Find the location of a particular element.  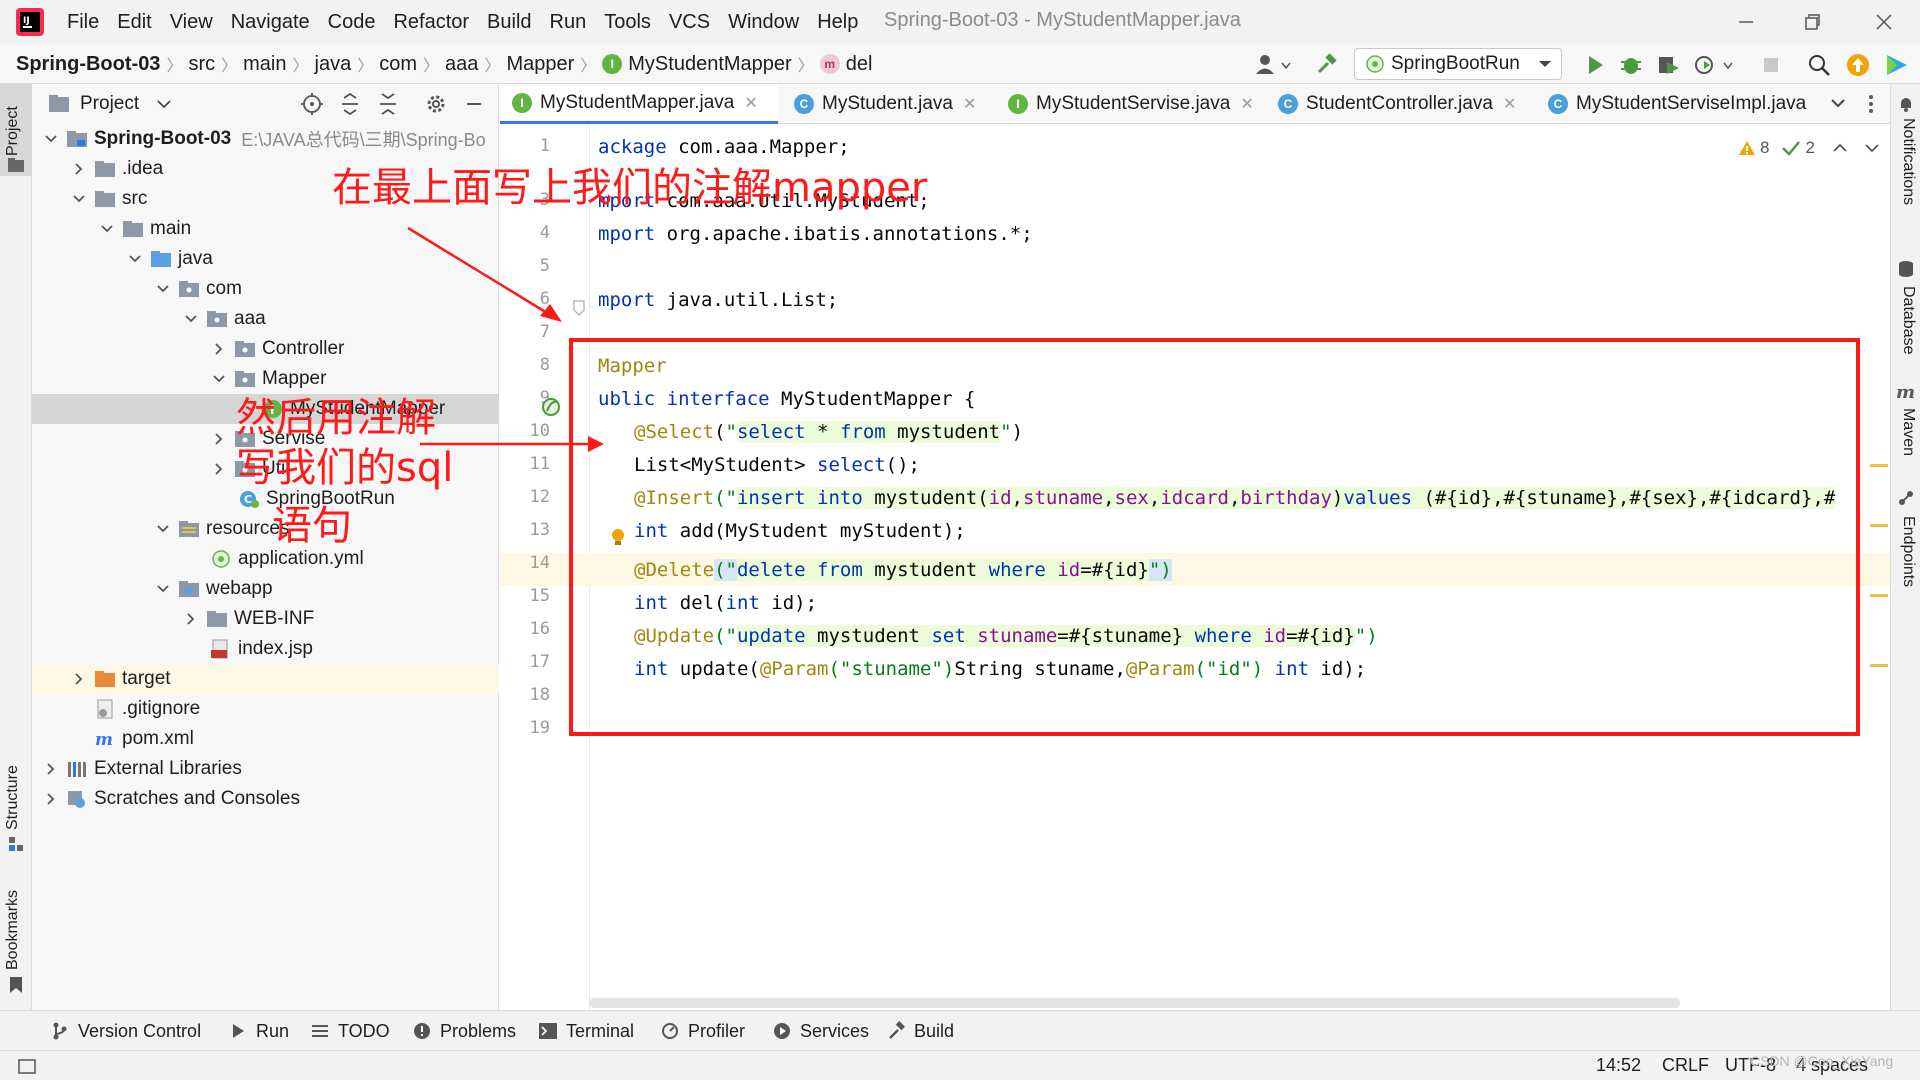

gear-icon is located at coordinates (436, 104).